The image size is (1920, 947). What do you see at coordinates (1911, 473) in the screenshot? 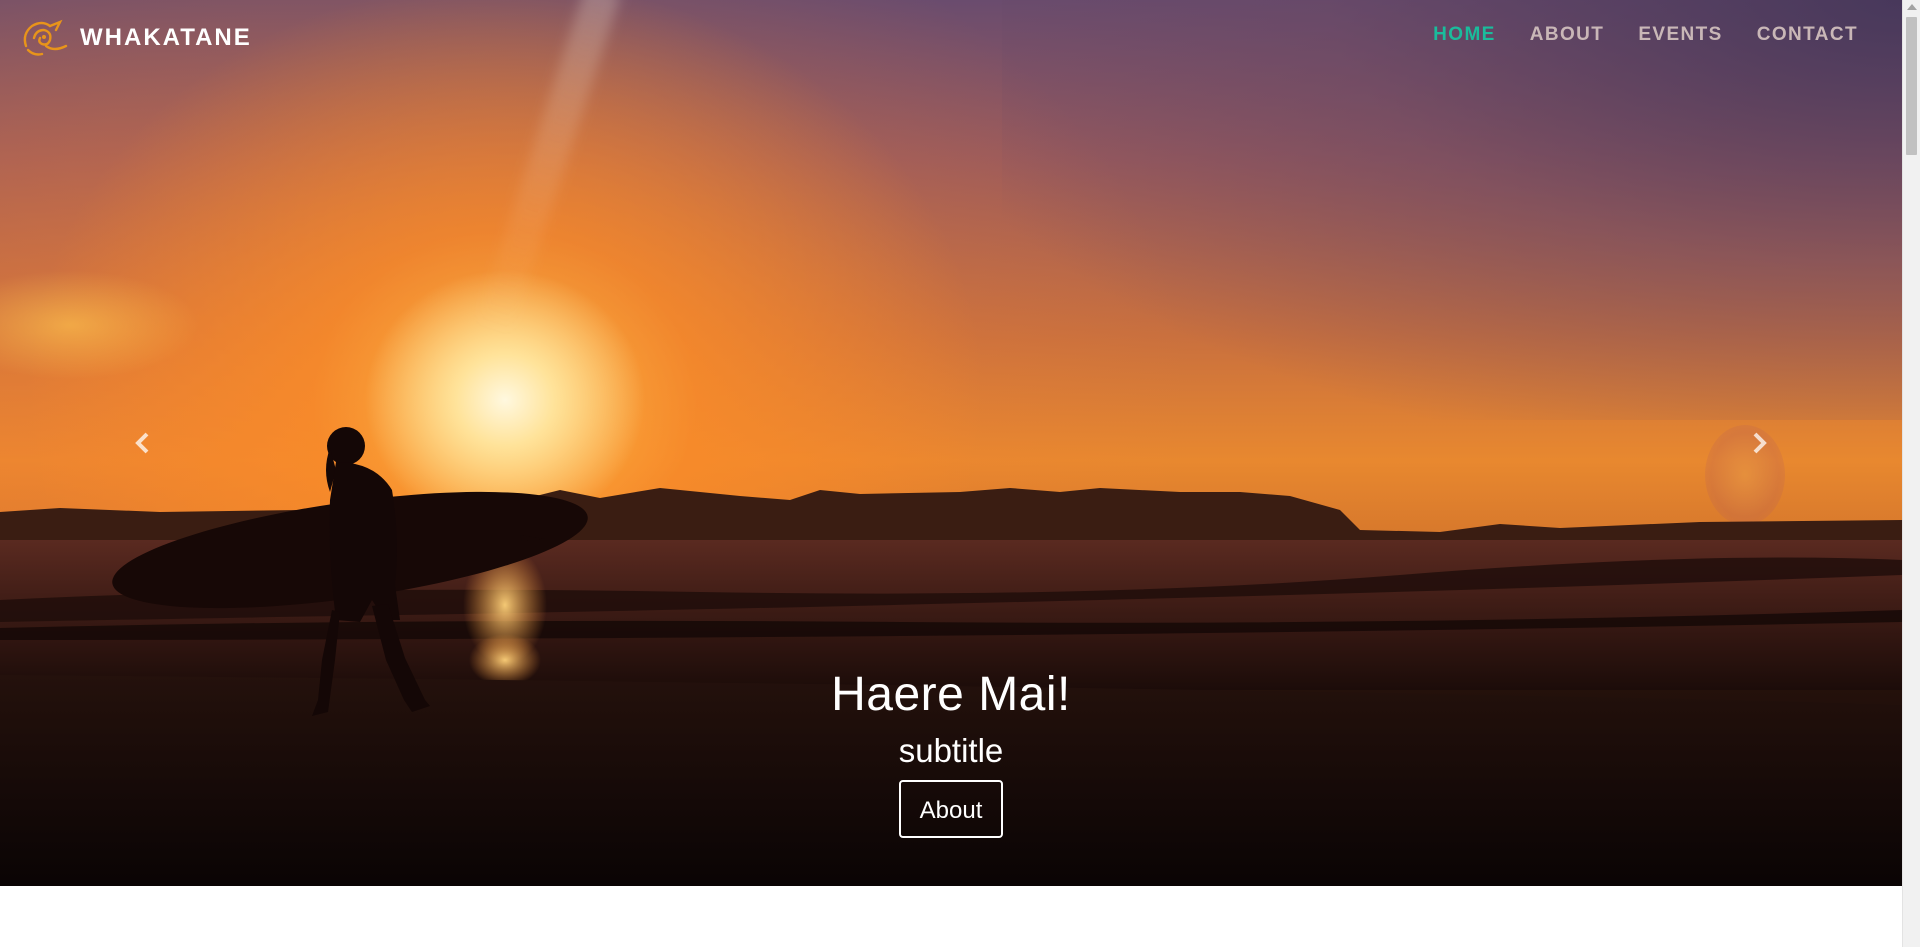
I see `page-scrollbar` at bounding box center [1911, 473].